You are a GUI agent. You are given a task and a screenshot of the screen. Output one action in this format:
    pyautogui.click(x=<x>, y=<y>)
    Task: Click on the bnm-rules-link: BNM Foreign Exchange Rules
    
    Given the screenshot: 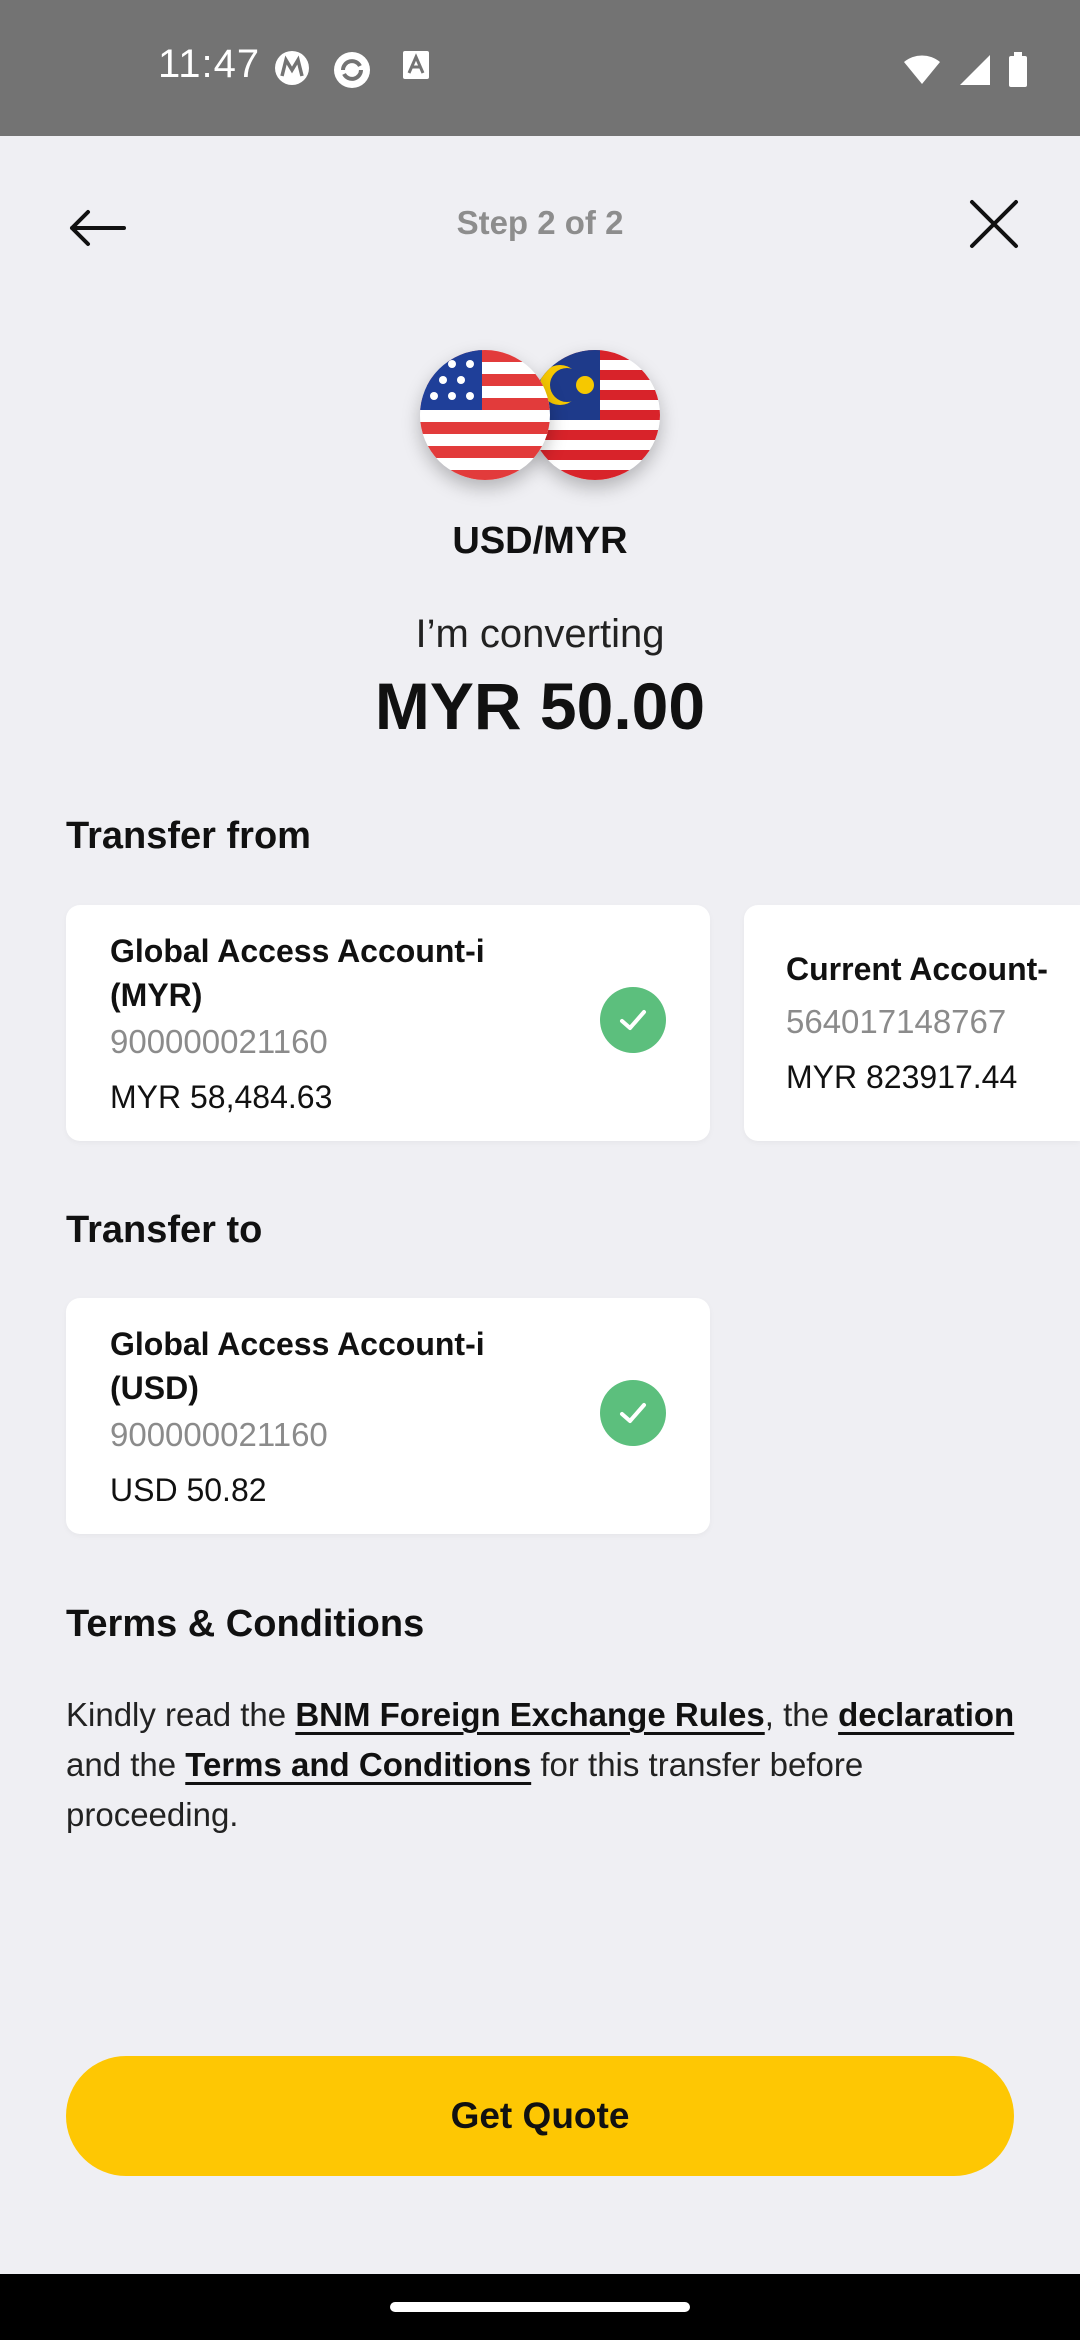 What is the action you would take?
    pyautogui.click(x=529, y=1714)
    